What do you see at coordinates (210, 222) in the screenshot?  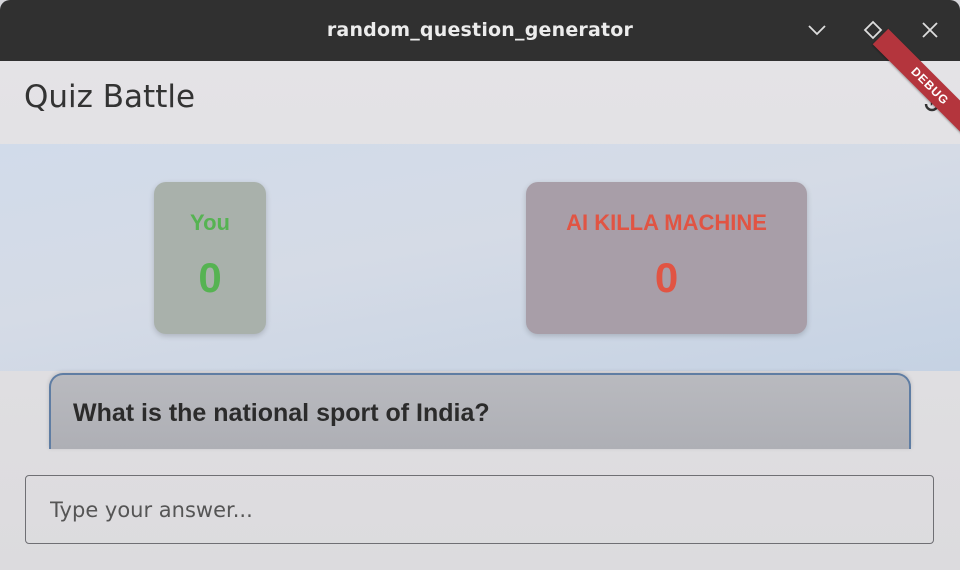 I see `player-name: You` at bounding box center [210, 222].